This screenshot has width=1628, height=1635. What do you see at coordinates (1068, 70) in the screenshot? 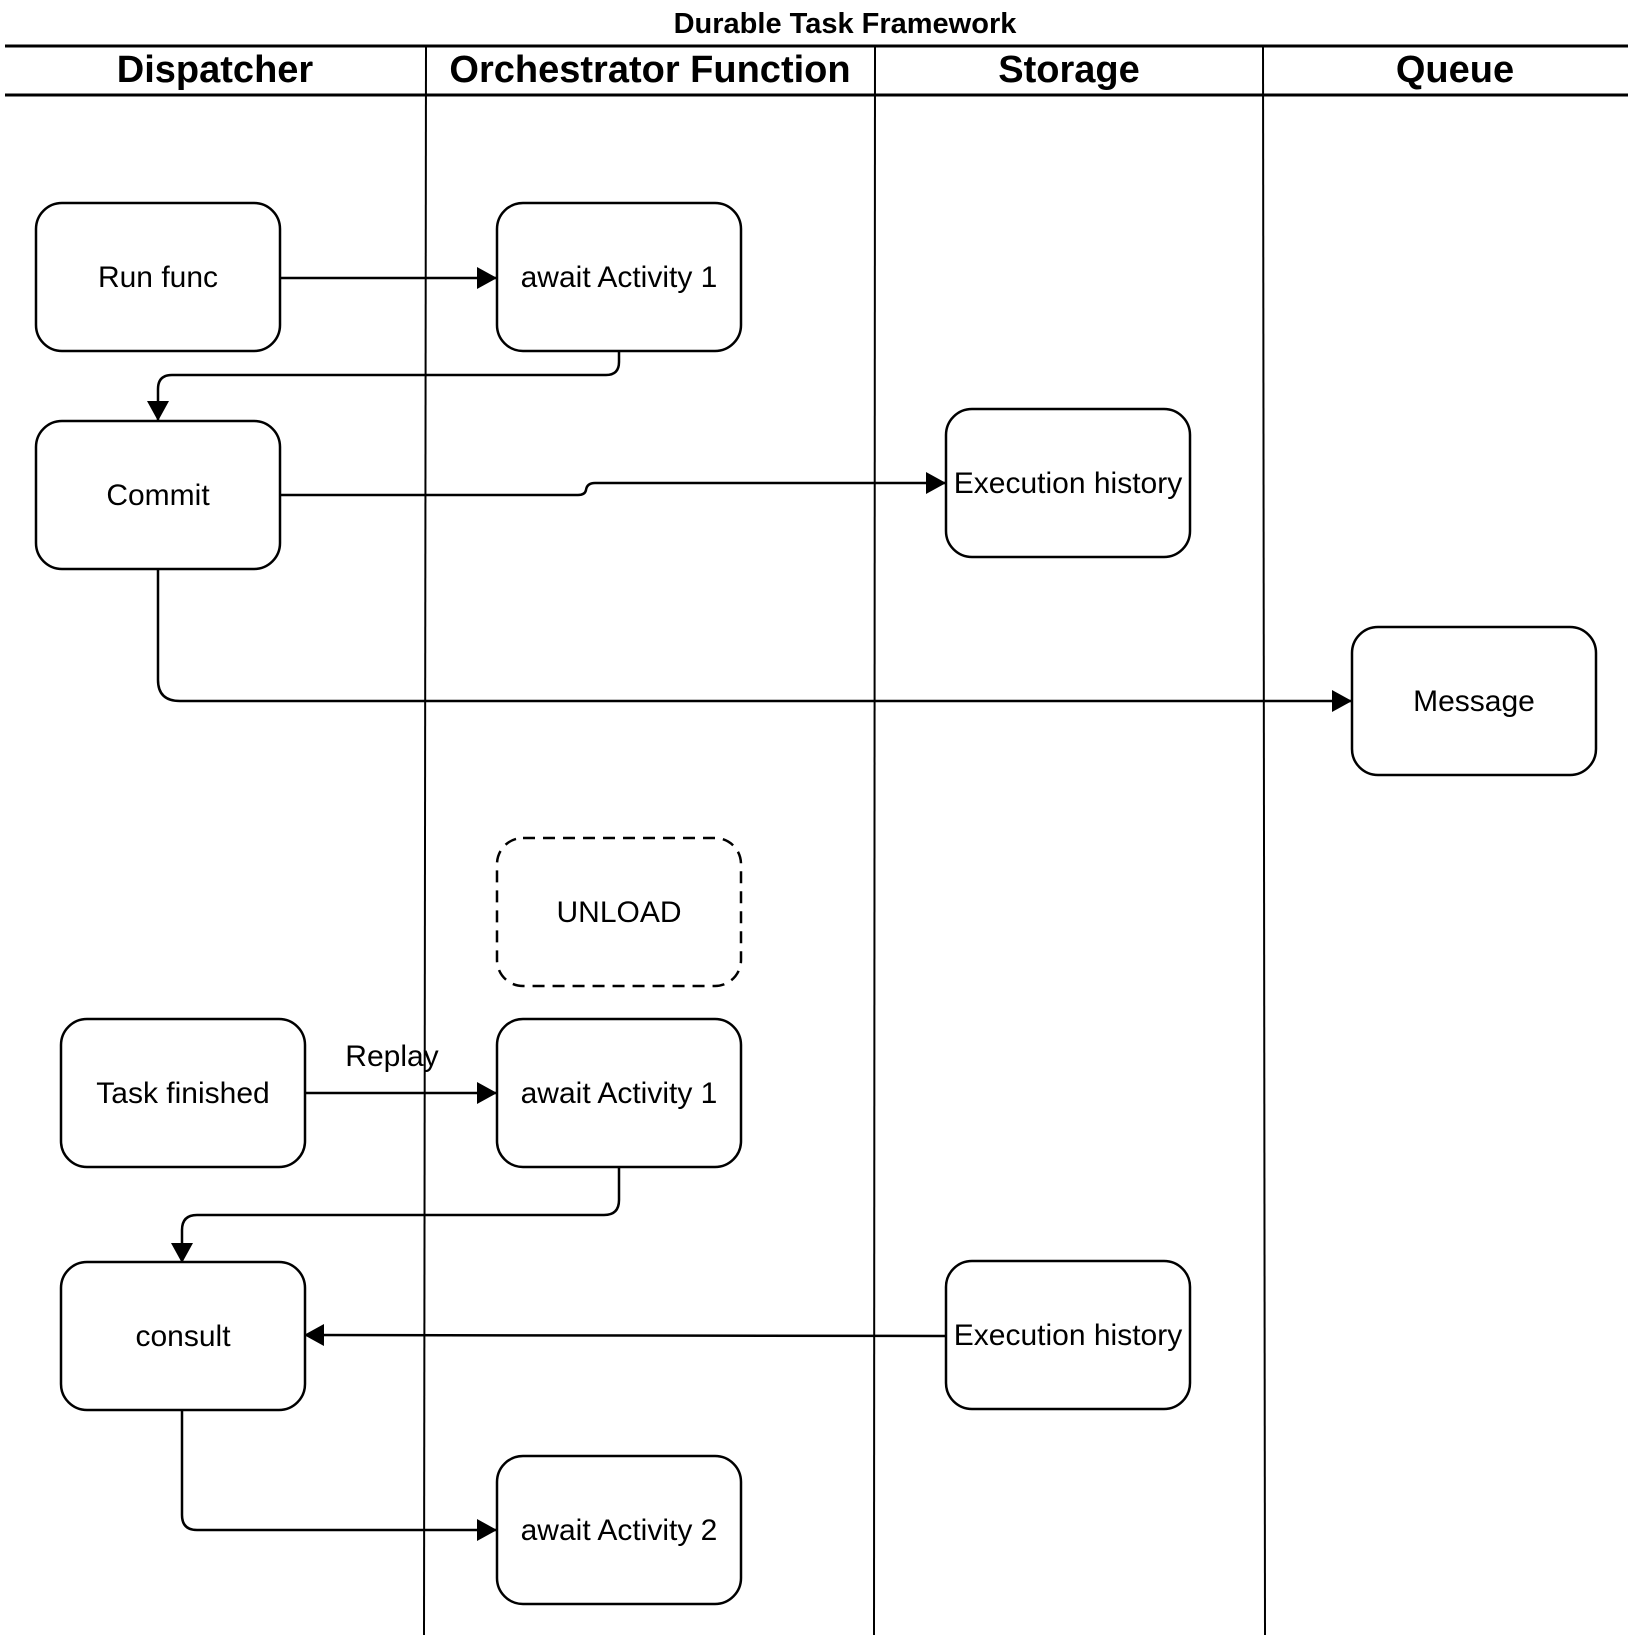
I see `lane-header-storage: Storage` at bounding box center [1068, 70].